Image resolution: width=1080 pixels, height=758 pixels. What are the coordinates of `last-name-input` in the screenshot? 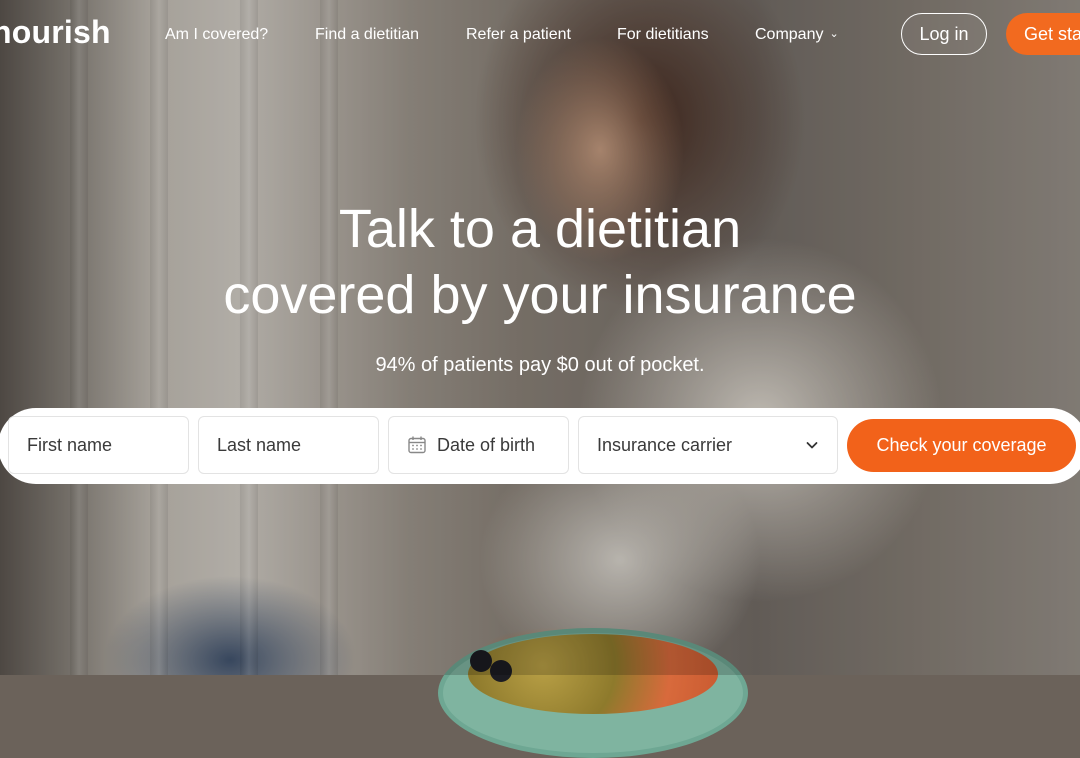 It's located at (297, 445).